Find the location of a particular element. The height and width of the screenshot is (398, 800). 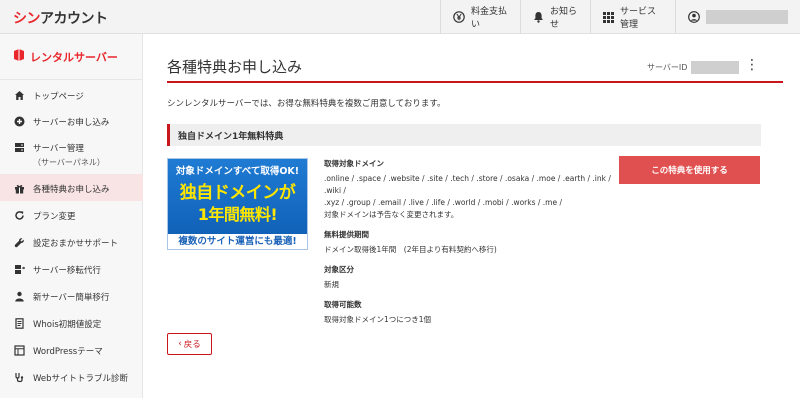

brand-logo: シンアカウント is located at coordinates (60, 18).